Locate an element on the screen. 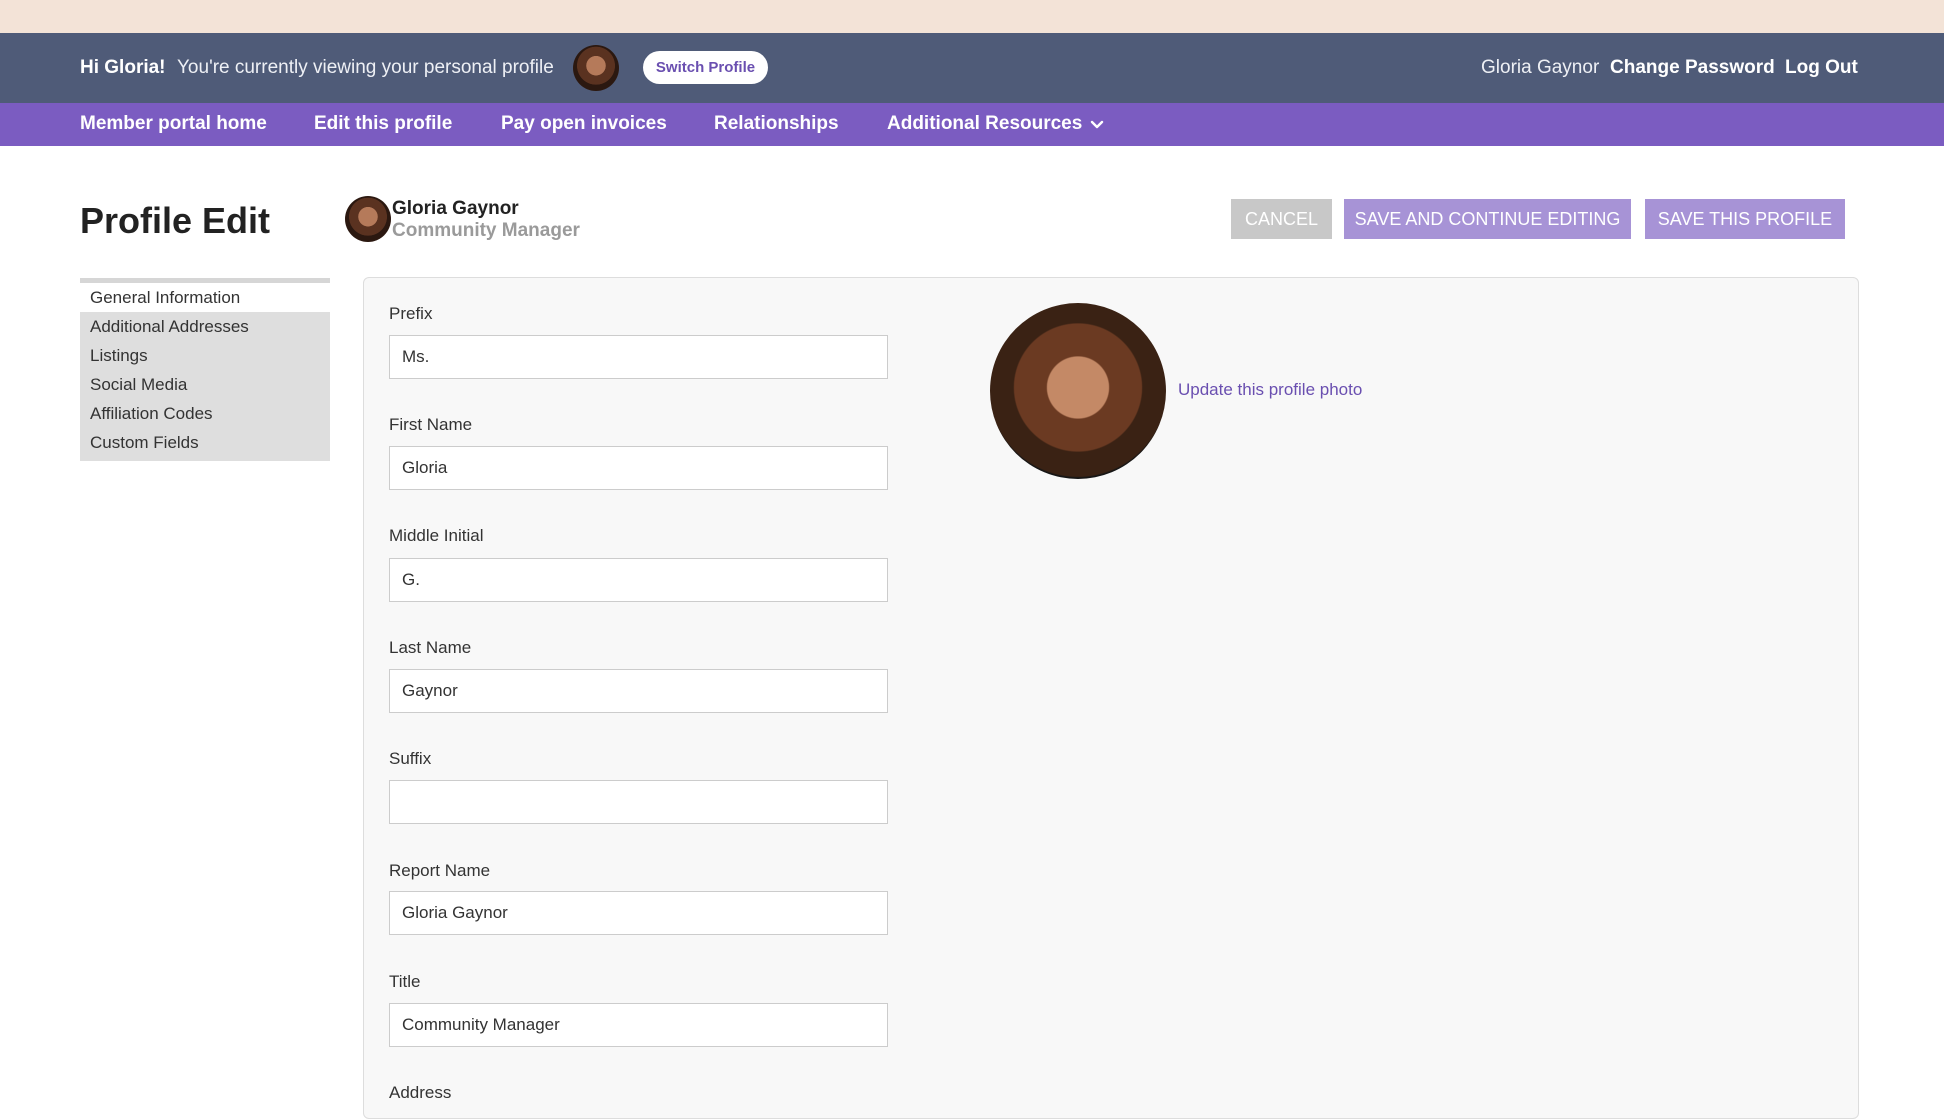  logout-link: Log Out is located at coordinates (1821, 68).